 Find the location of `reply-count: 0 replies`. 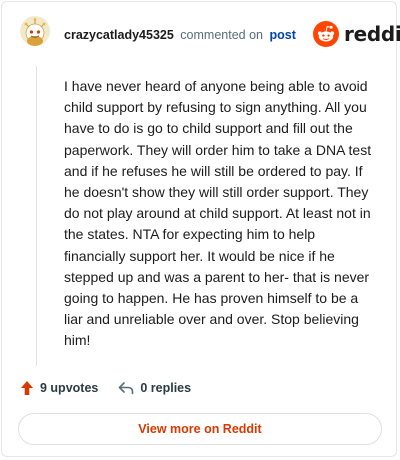

reply-count: 0 replies is located at coordinates (166, 388).